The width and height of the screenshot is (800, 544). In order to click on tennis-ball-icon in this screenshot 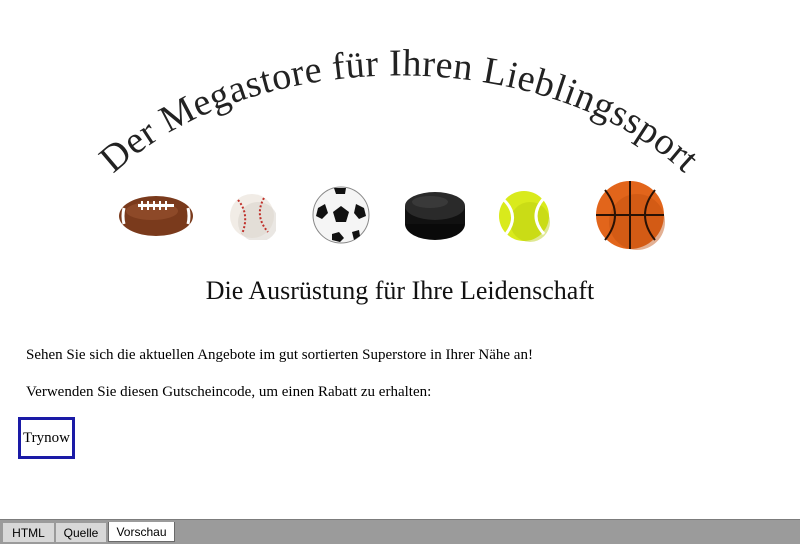, I will do `click(524, 216)`.